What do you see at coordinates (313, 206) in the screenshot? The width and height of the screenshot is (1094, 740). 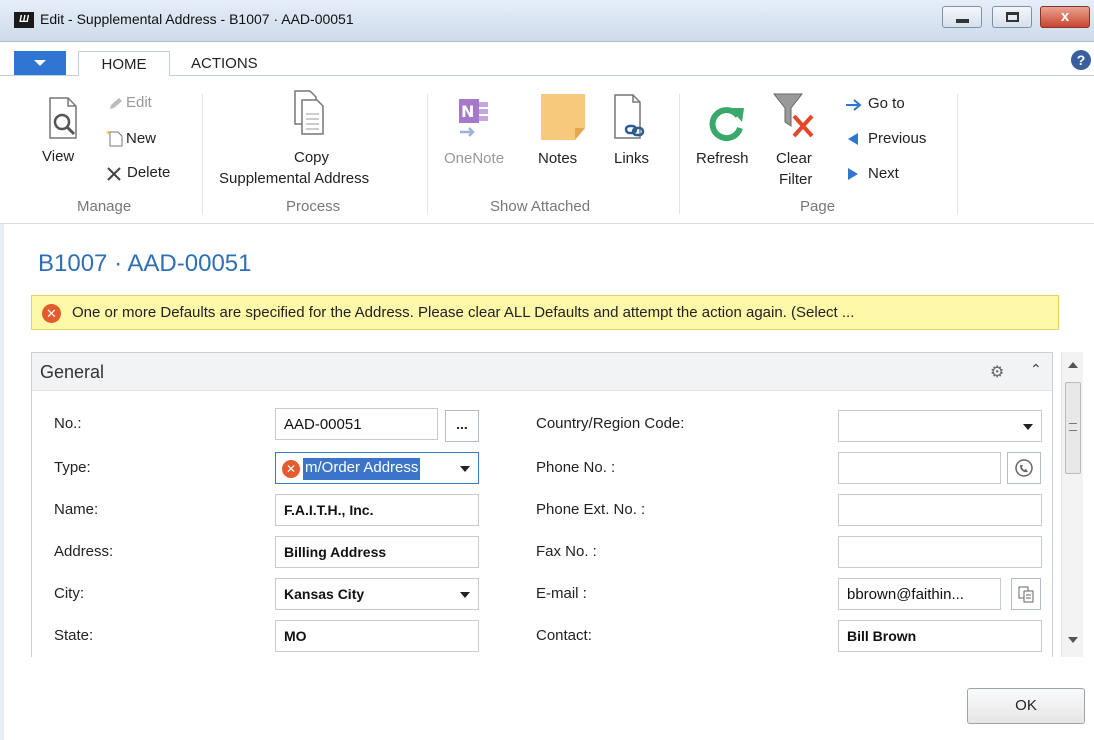 I see `group-label-process: Process` at bounding box center [313, 206].